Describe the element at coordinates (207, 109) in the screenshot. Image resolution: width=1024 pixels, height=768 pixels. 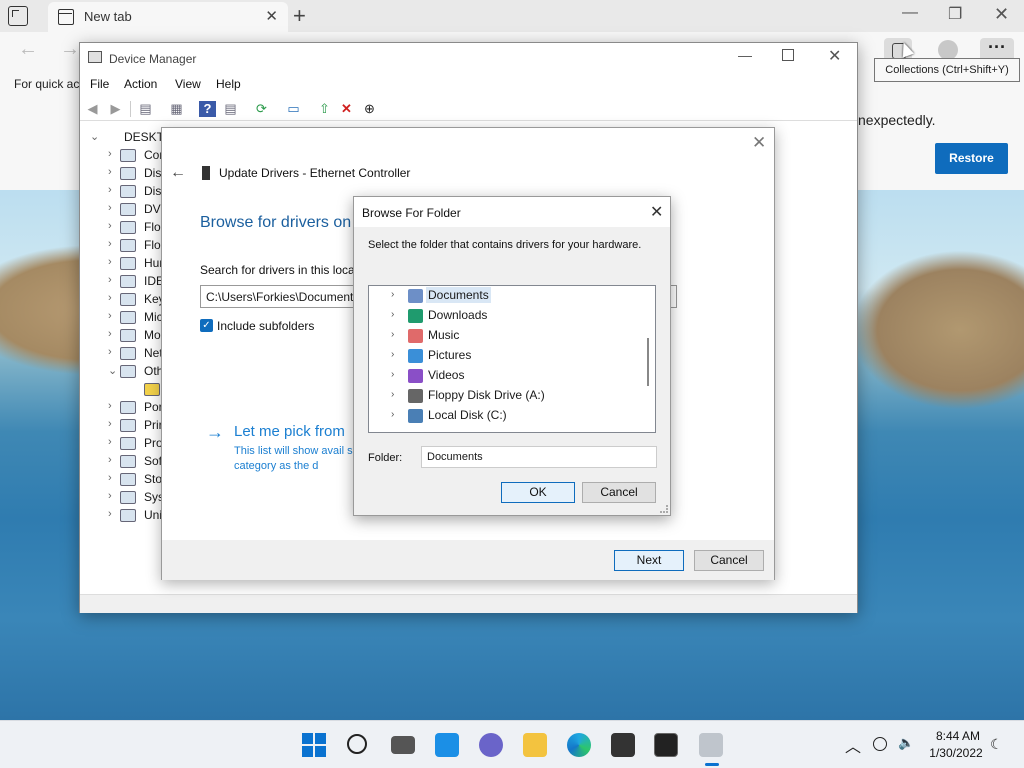
I see `help-icon: ?` at that location.